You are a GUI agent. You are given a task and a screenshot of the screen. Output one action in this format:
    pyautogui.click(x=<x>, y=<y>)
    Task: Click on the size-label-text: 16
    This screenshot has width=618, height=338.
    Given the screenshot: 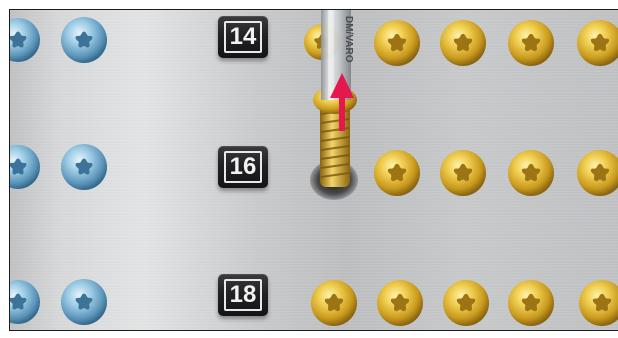 What is the action you would take?
    pyautogui.click(x=243, y=167)
    